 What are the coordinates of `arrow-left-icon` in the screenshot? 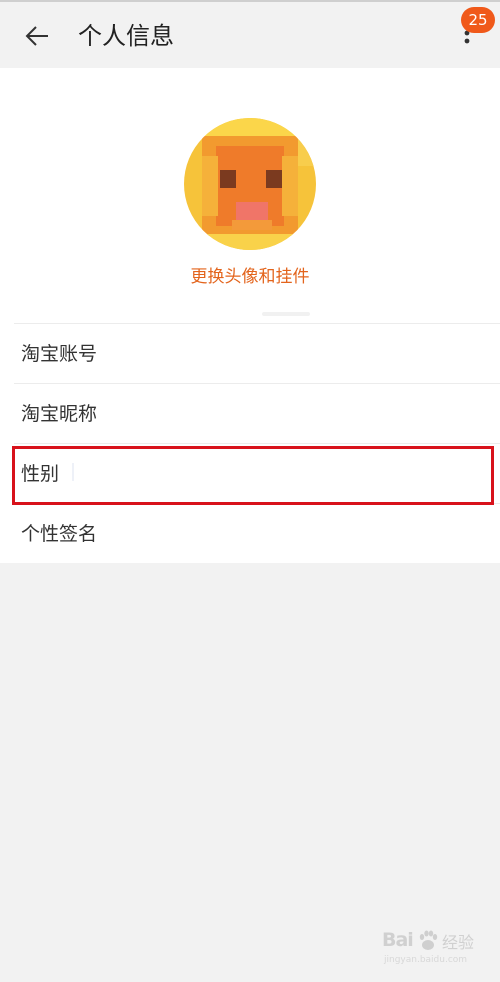 It's located at (36, 36).